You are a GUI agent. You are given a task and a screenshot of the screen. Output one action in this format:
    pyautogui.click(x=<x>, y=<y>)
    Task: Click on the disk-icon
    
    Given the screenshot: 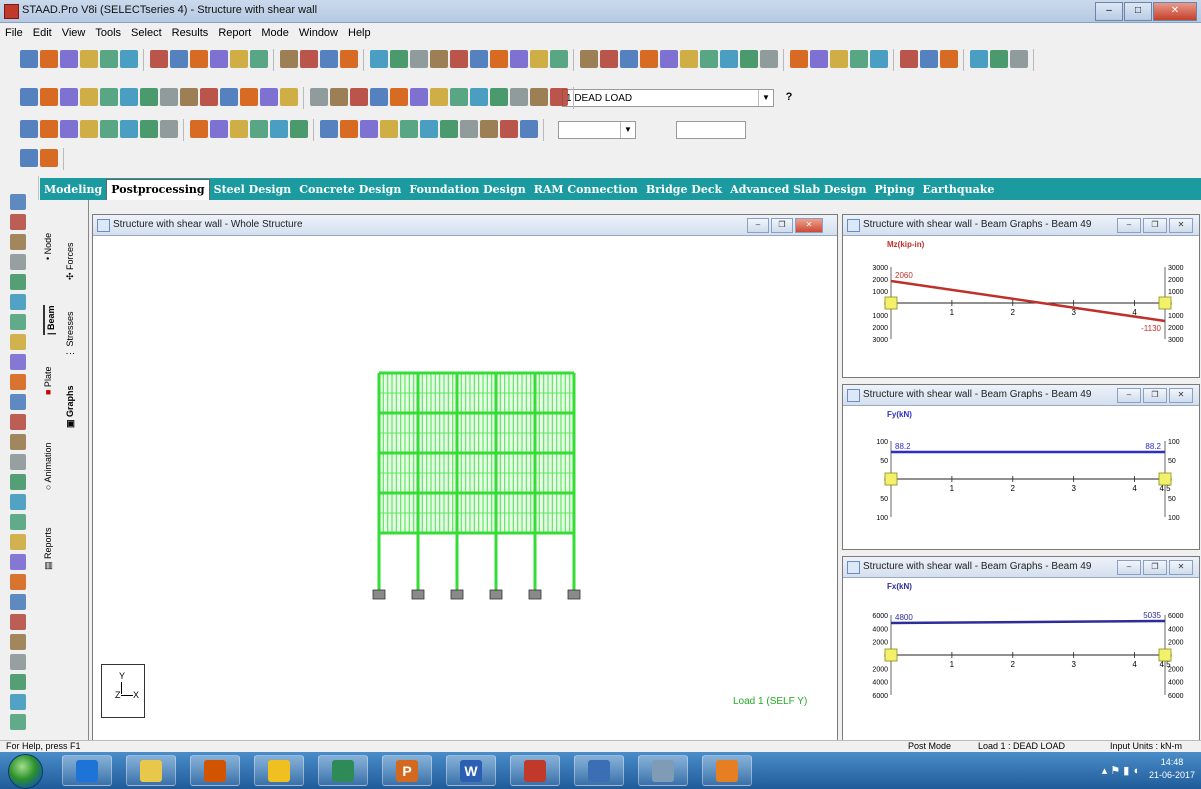 What is the action you would take?
    pyautogui.click(x=663, y=770)
    